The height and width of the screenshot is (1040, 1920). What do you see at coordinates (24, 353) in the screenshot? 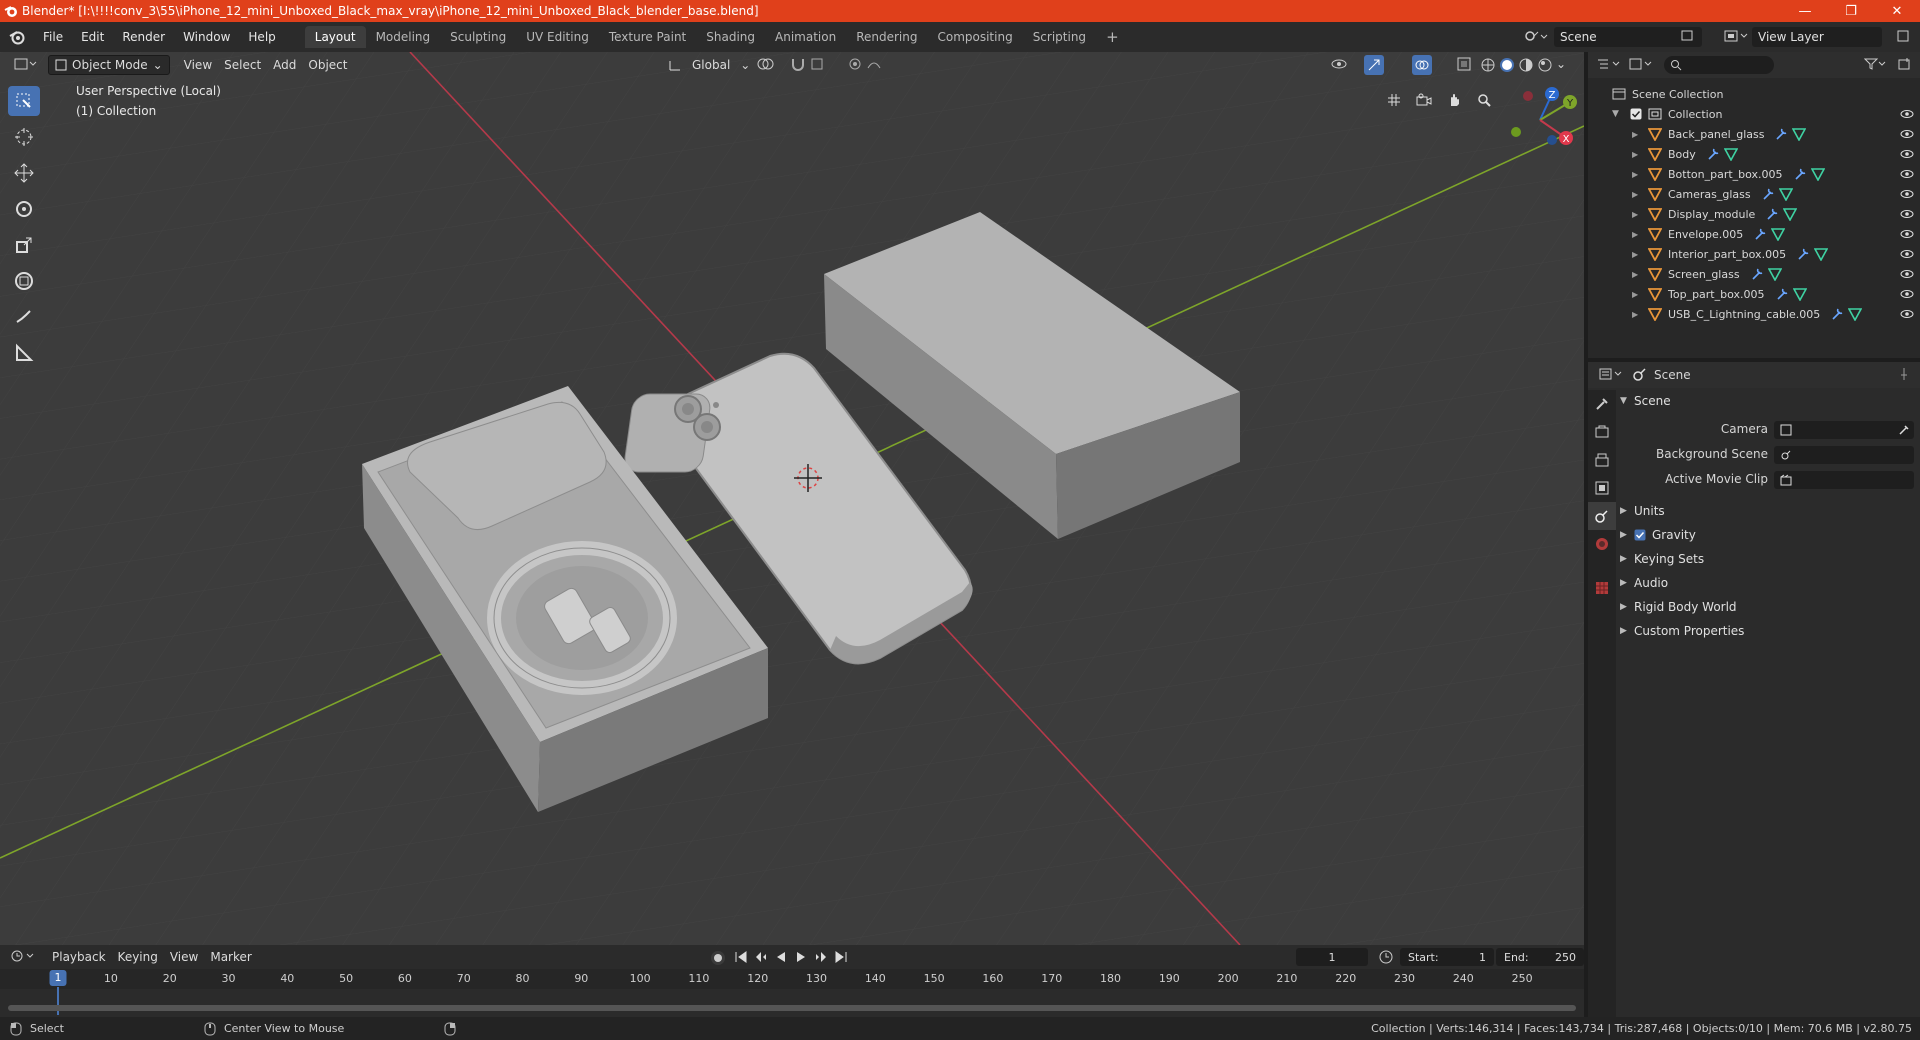
I see `measure-tool` at bounding box center [24, 353].